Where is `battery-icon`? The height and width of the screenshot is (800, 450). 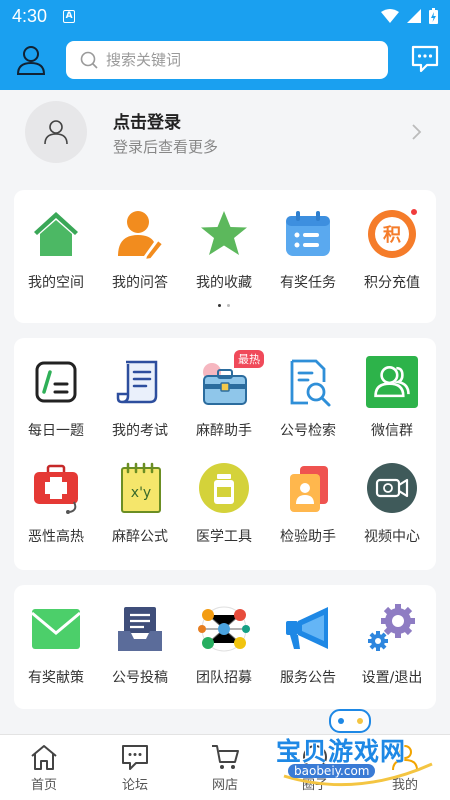
battery-icon is located at coordinates (433, 16).